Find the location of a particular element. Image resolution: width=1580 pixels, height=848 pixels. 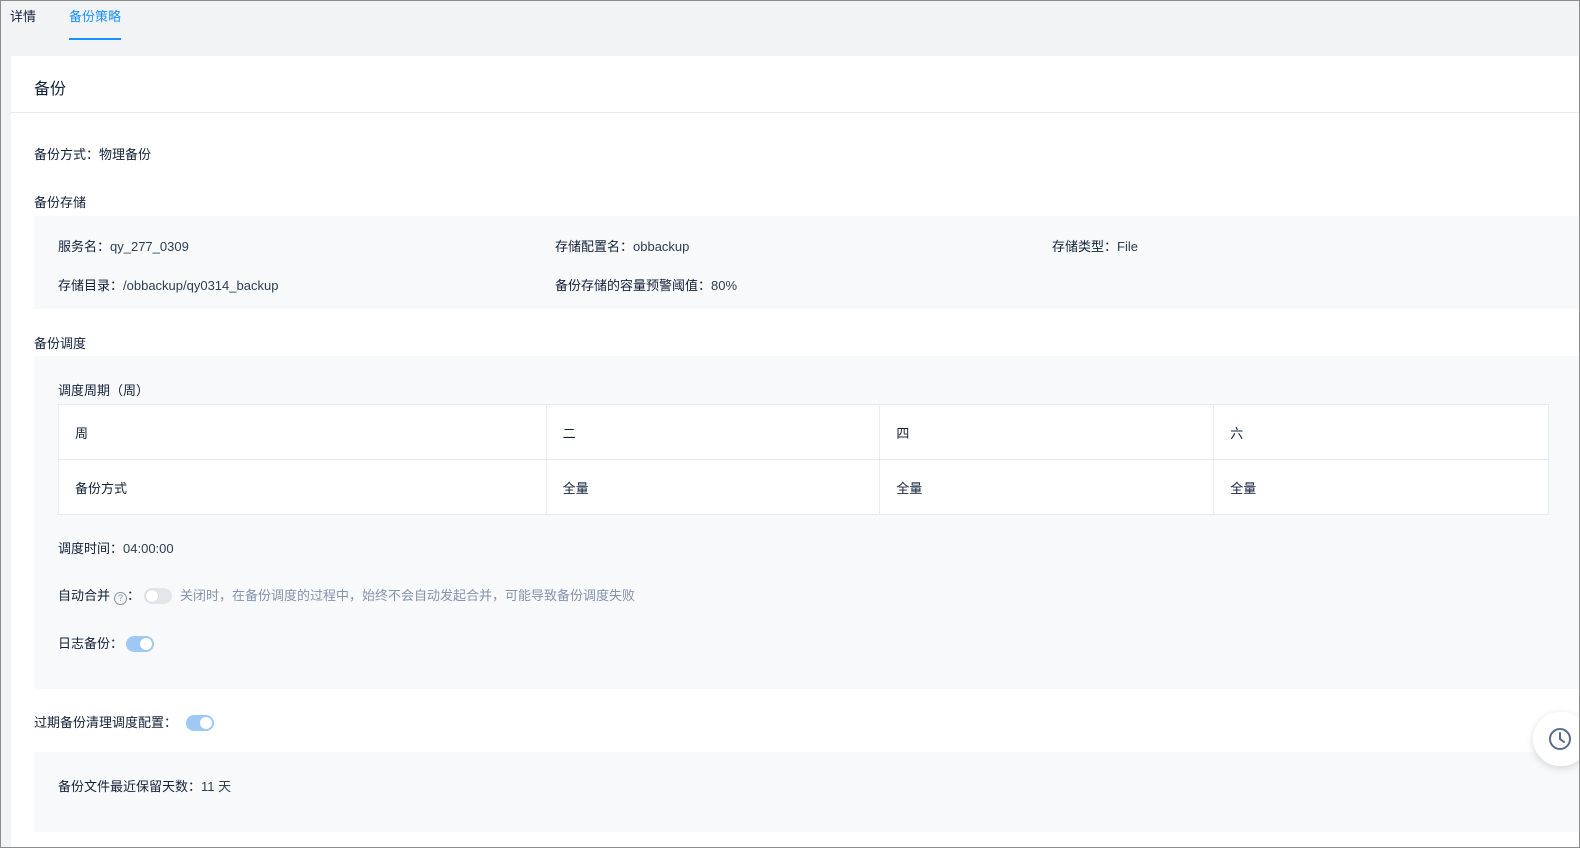

auto-merge-toggle is located at coordinates (158, 596).